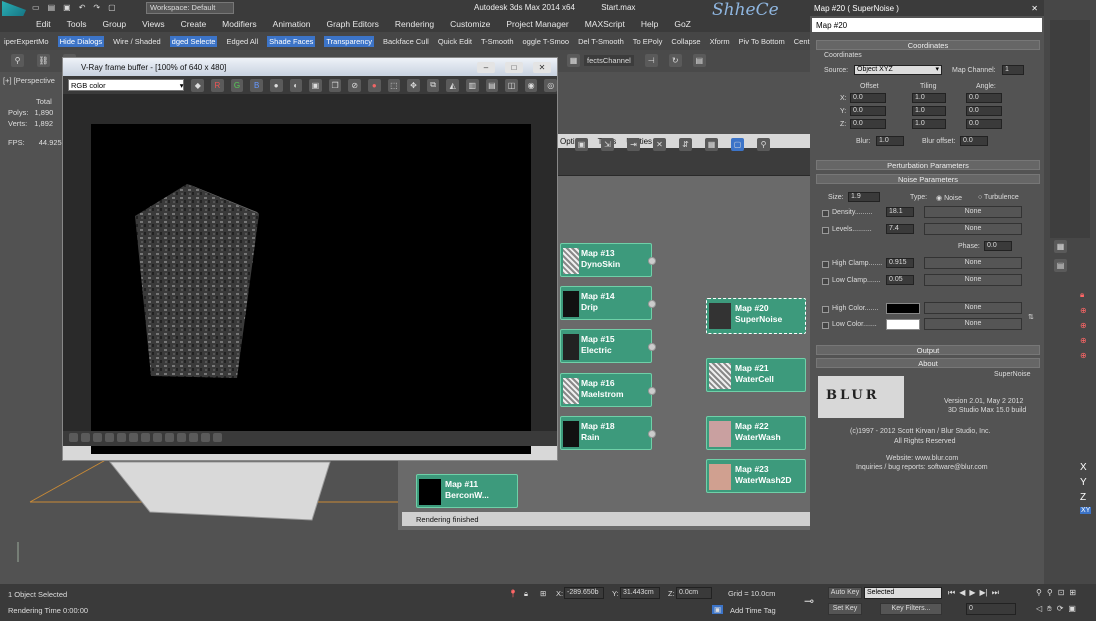 This screenshot has width=1096, height=621. Describe the element at coordinates (900, 280) in the screenshot. I see `low-clamp-field: 0.05` at that location.